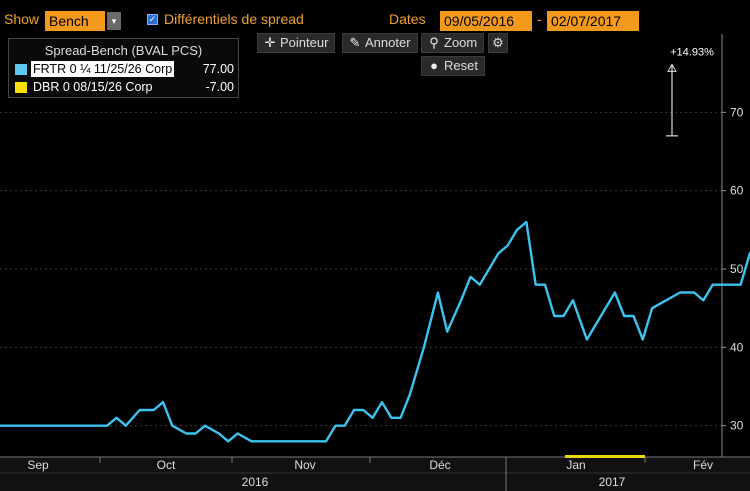  What do you see at coordinates (166, 465) in the screenshot?
I see `x-tick-label: Oct` at bounding box center [166, 465].